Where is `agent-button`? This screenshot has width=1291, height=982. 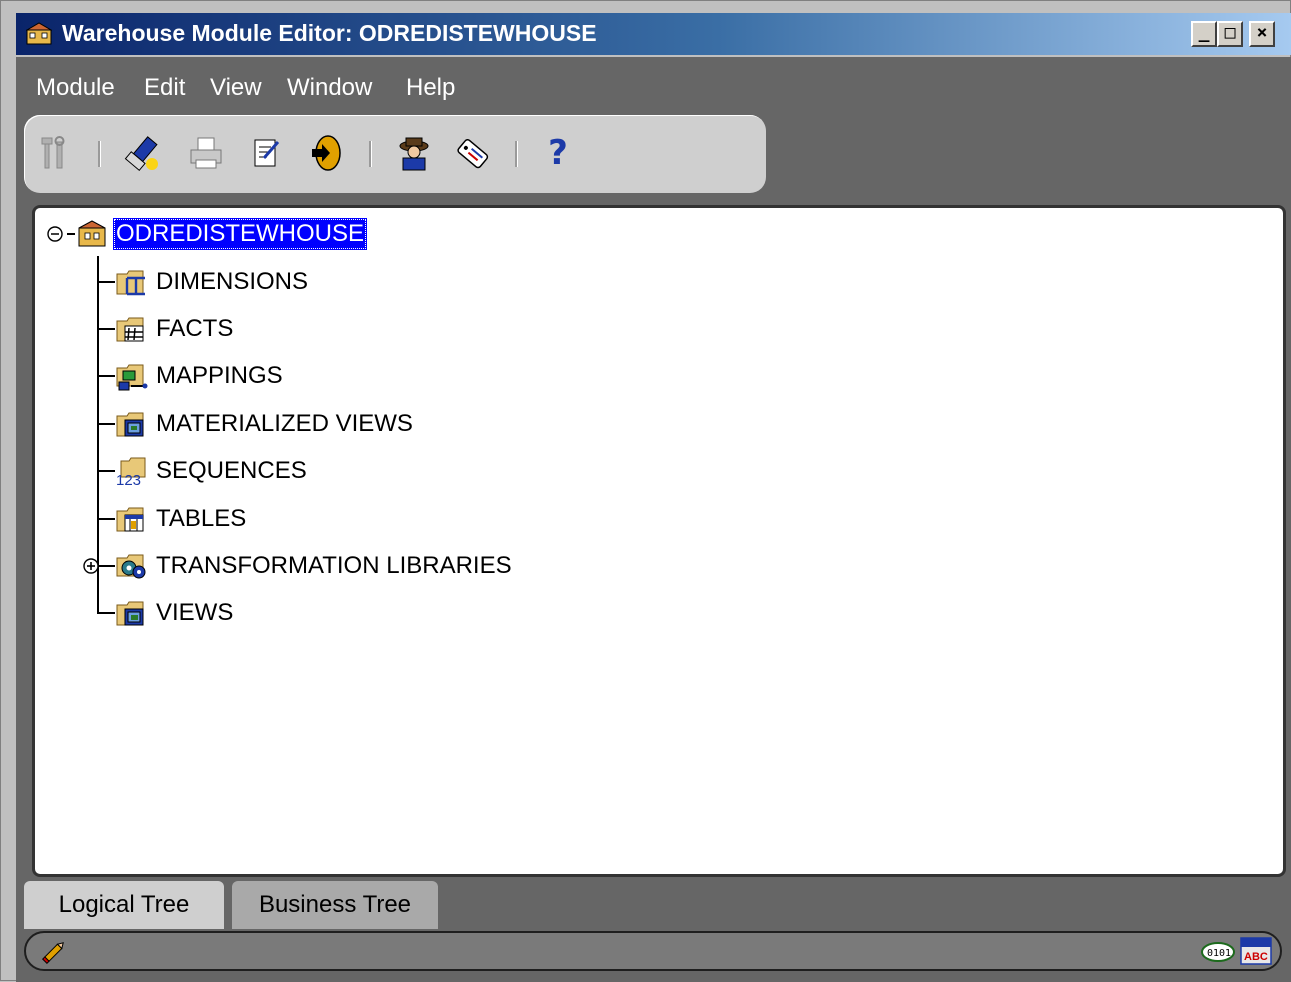 agent-button is located at coordinates (414, 153).